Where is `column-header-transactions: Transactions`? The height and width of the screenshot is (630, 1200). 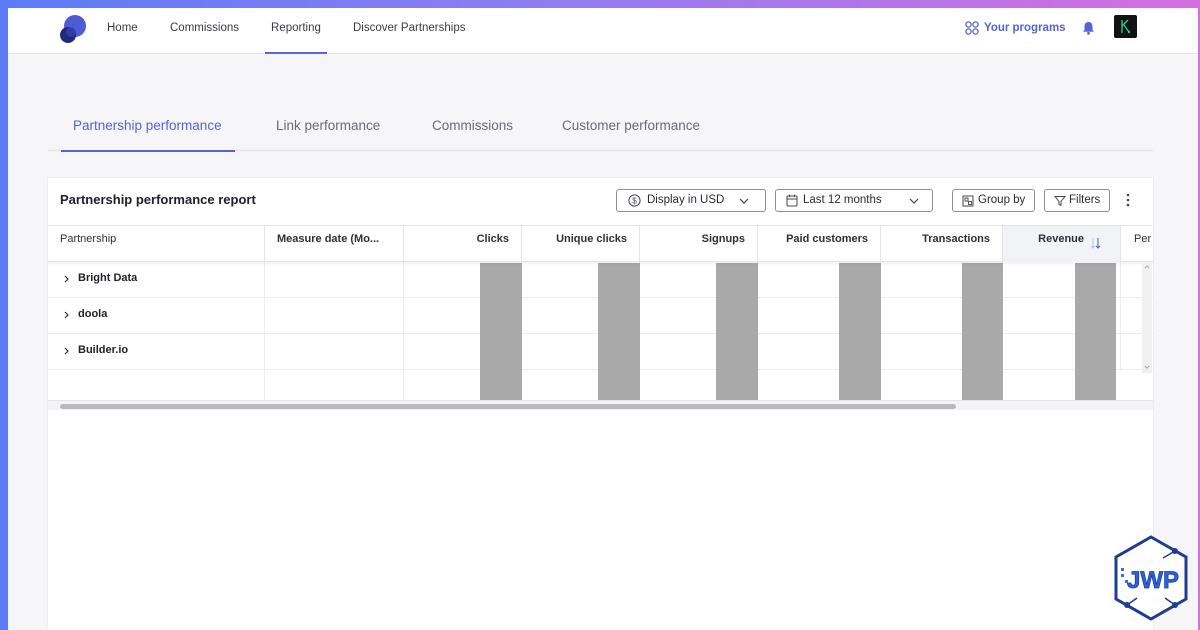 column-header-transactions: Transactions is located at coordinates (942, 244).